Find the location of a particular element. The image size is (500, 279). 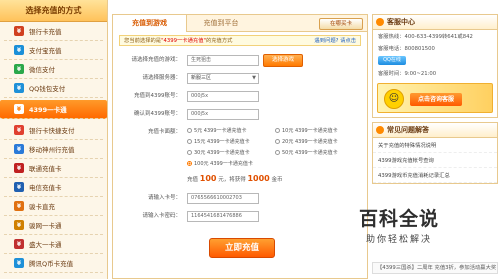

price-suffix: 金币 is located at coordinates (277, 180).